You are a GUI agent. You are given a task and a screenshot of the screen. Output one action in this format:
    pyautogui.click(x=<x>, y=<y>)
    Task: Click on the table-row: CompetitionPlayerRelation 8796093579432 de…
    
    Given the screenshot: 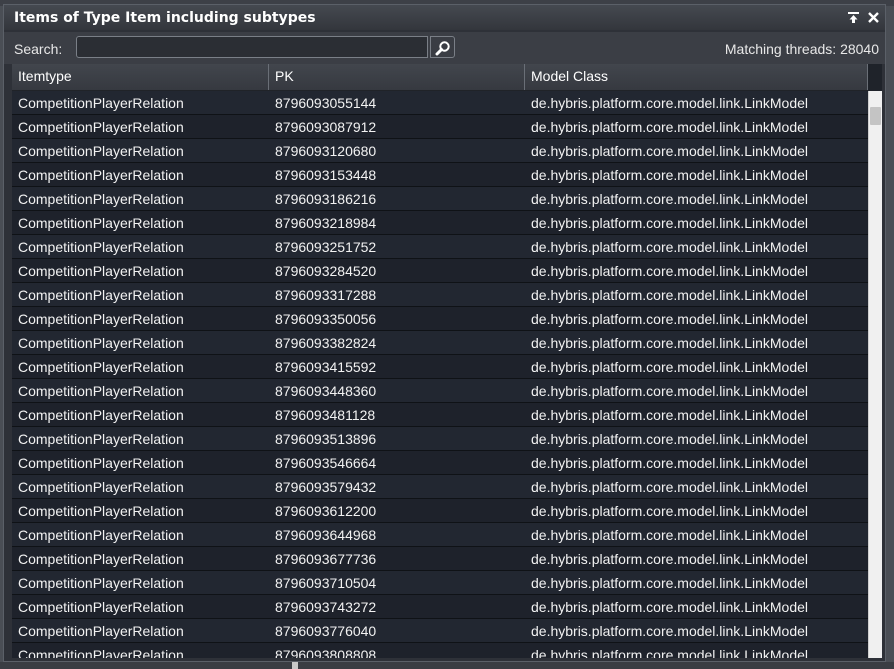 What is the action you would take?
    pyautogui.click(x=440, y=487)
    